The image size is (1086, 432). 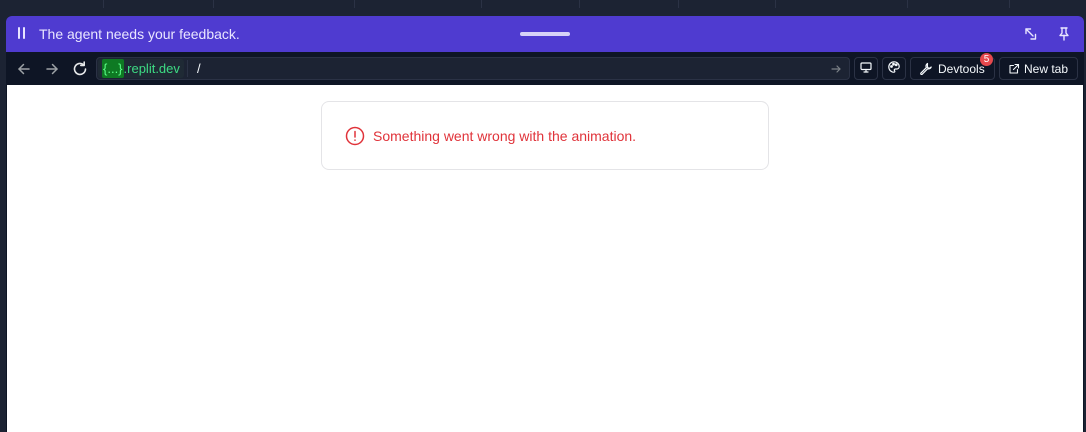 What do you see at coordinates (355, 136) in the screenshot?
I see `alert-circle-icon` at bounding box center [355, 136].